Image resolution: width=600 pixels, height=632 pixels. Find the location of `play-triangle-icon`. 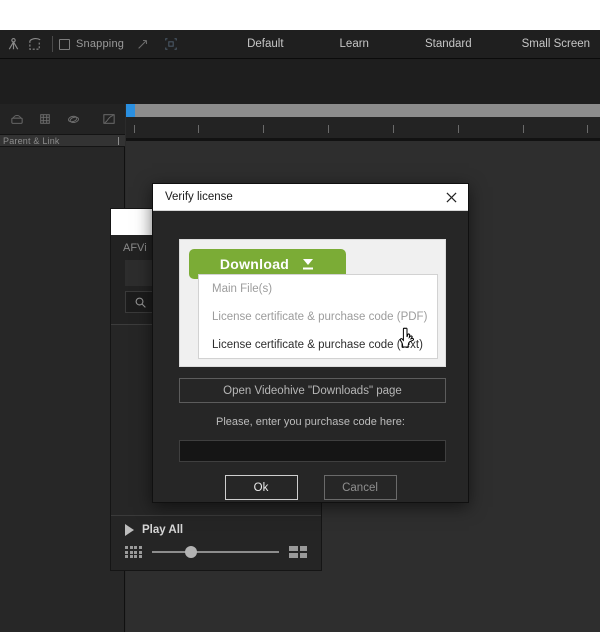

play-triangle-icon is located at coordinates (129, 530).